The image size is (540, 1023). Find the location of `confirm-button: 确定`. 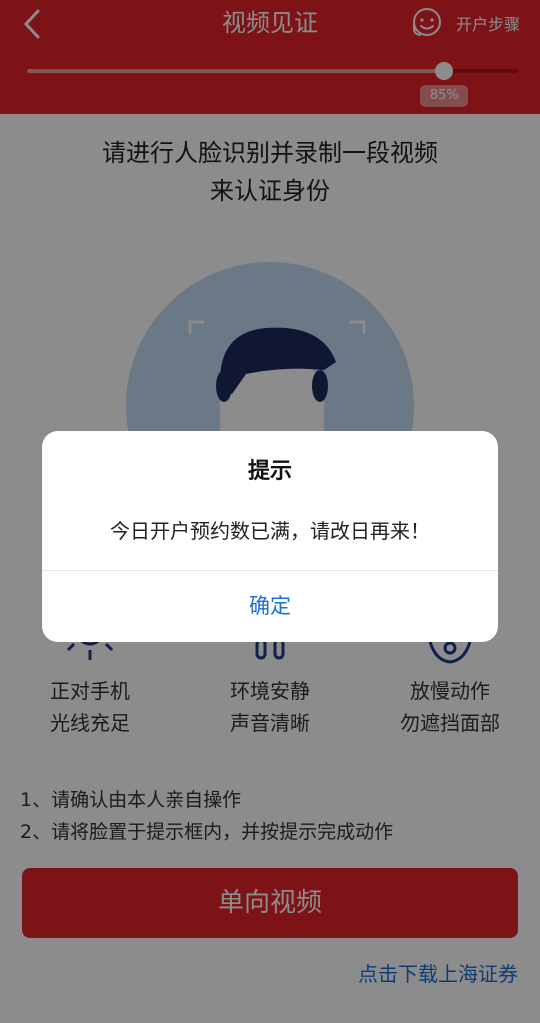

confirm-button: 确定 is located at coordinates (270, 606).